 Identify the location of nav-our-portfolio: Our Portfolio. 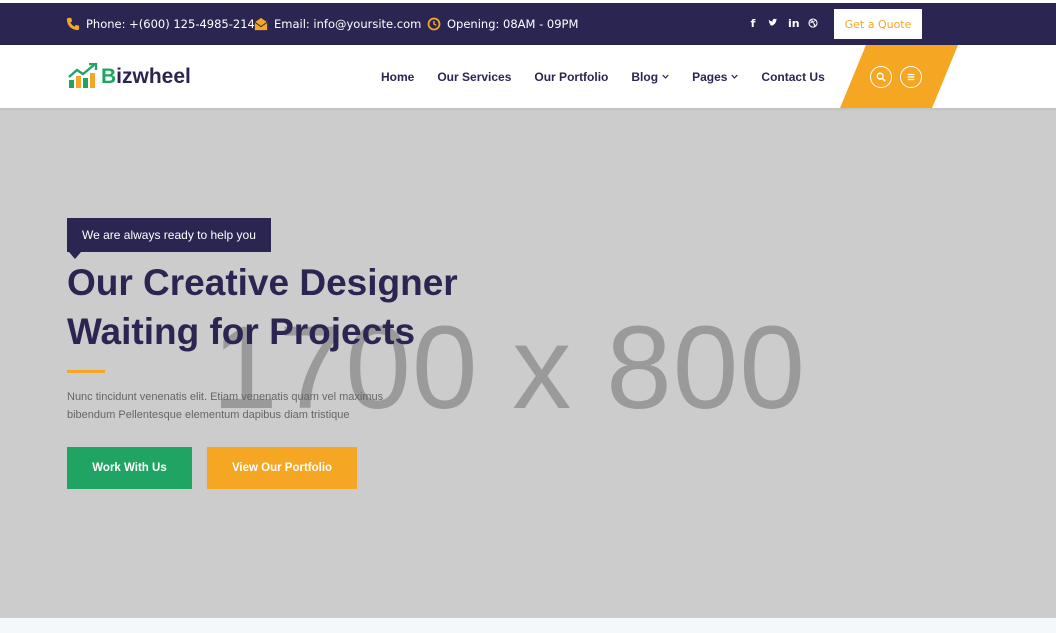
(571, 77).